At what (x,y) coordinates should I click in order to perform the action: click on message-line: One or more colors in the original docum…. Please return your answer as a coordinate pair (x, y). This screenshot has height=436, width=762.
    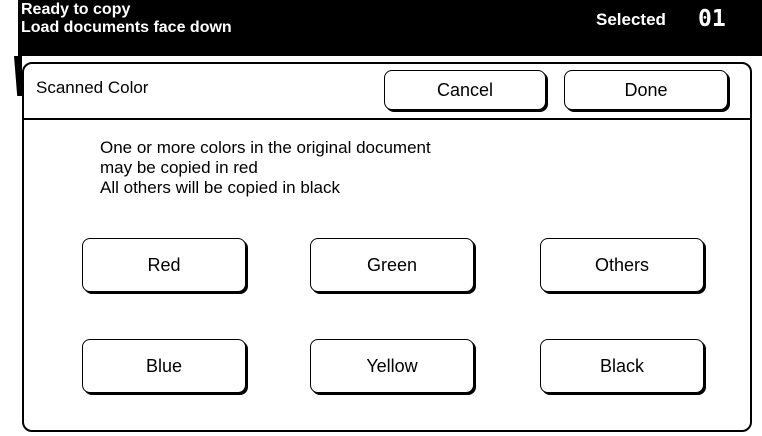
    Looking at the image, I should click on (265, 147).